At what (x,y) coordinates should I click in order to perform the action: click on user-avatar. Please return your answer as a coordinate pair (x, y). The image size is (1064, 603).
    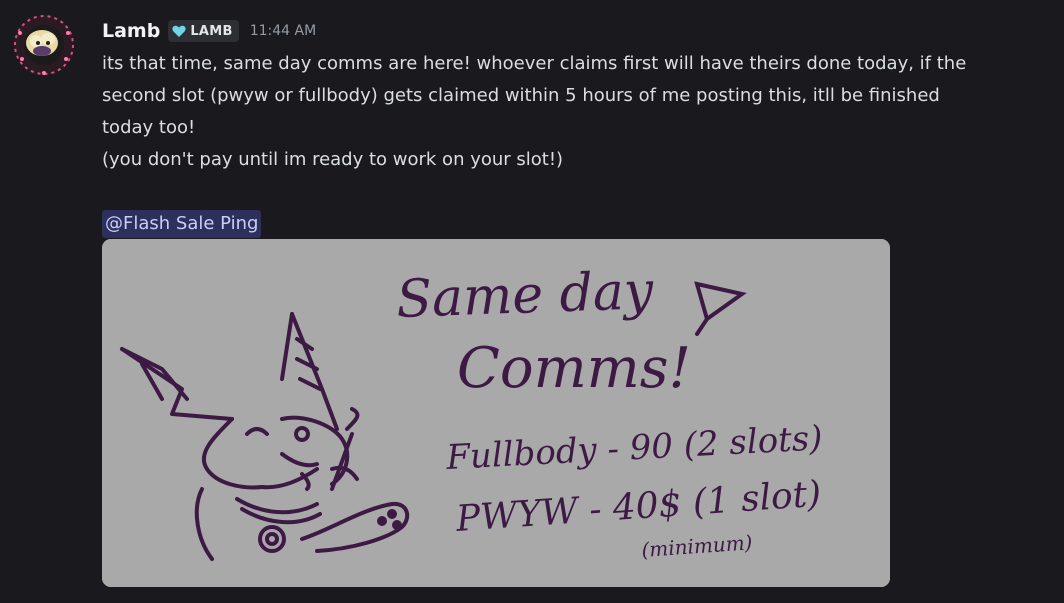
    Looking at the image, I should click on (44, 45).